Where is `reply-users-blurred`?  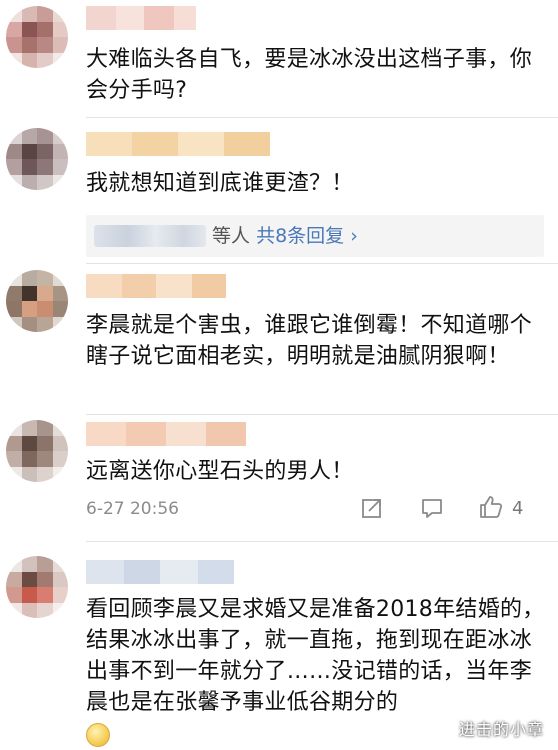 reply-users-blurred is located at coordinates (150, 236).